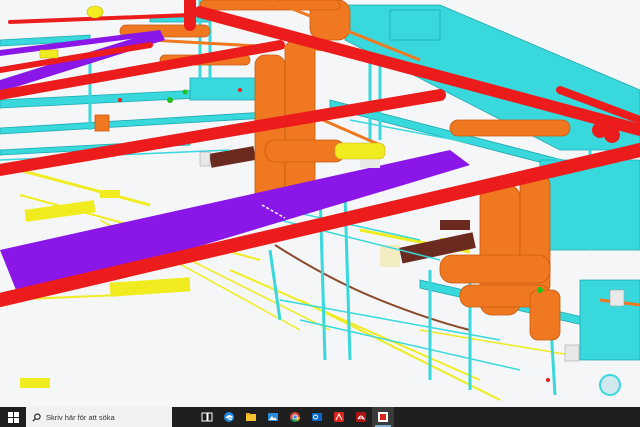 This screenshot has height=427, width=640. I want to click on file-explorer-button, so click(251, 417).